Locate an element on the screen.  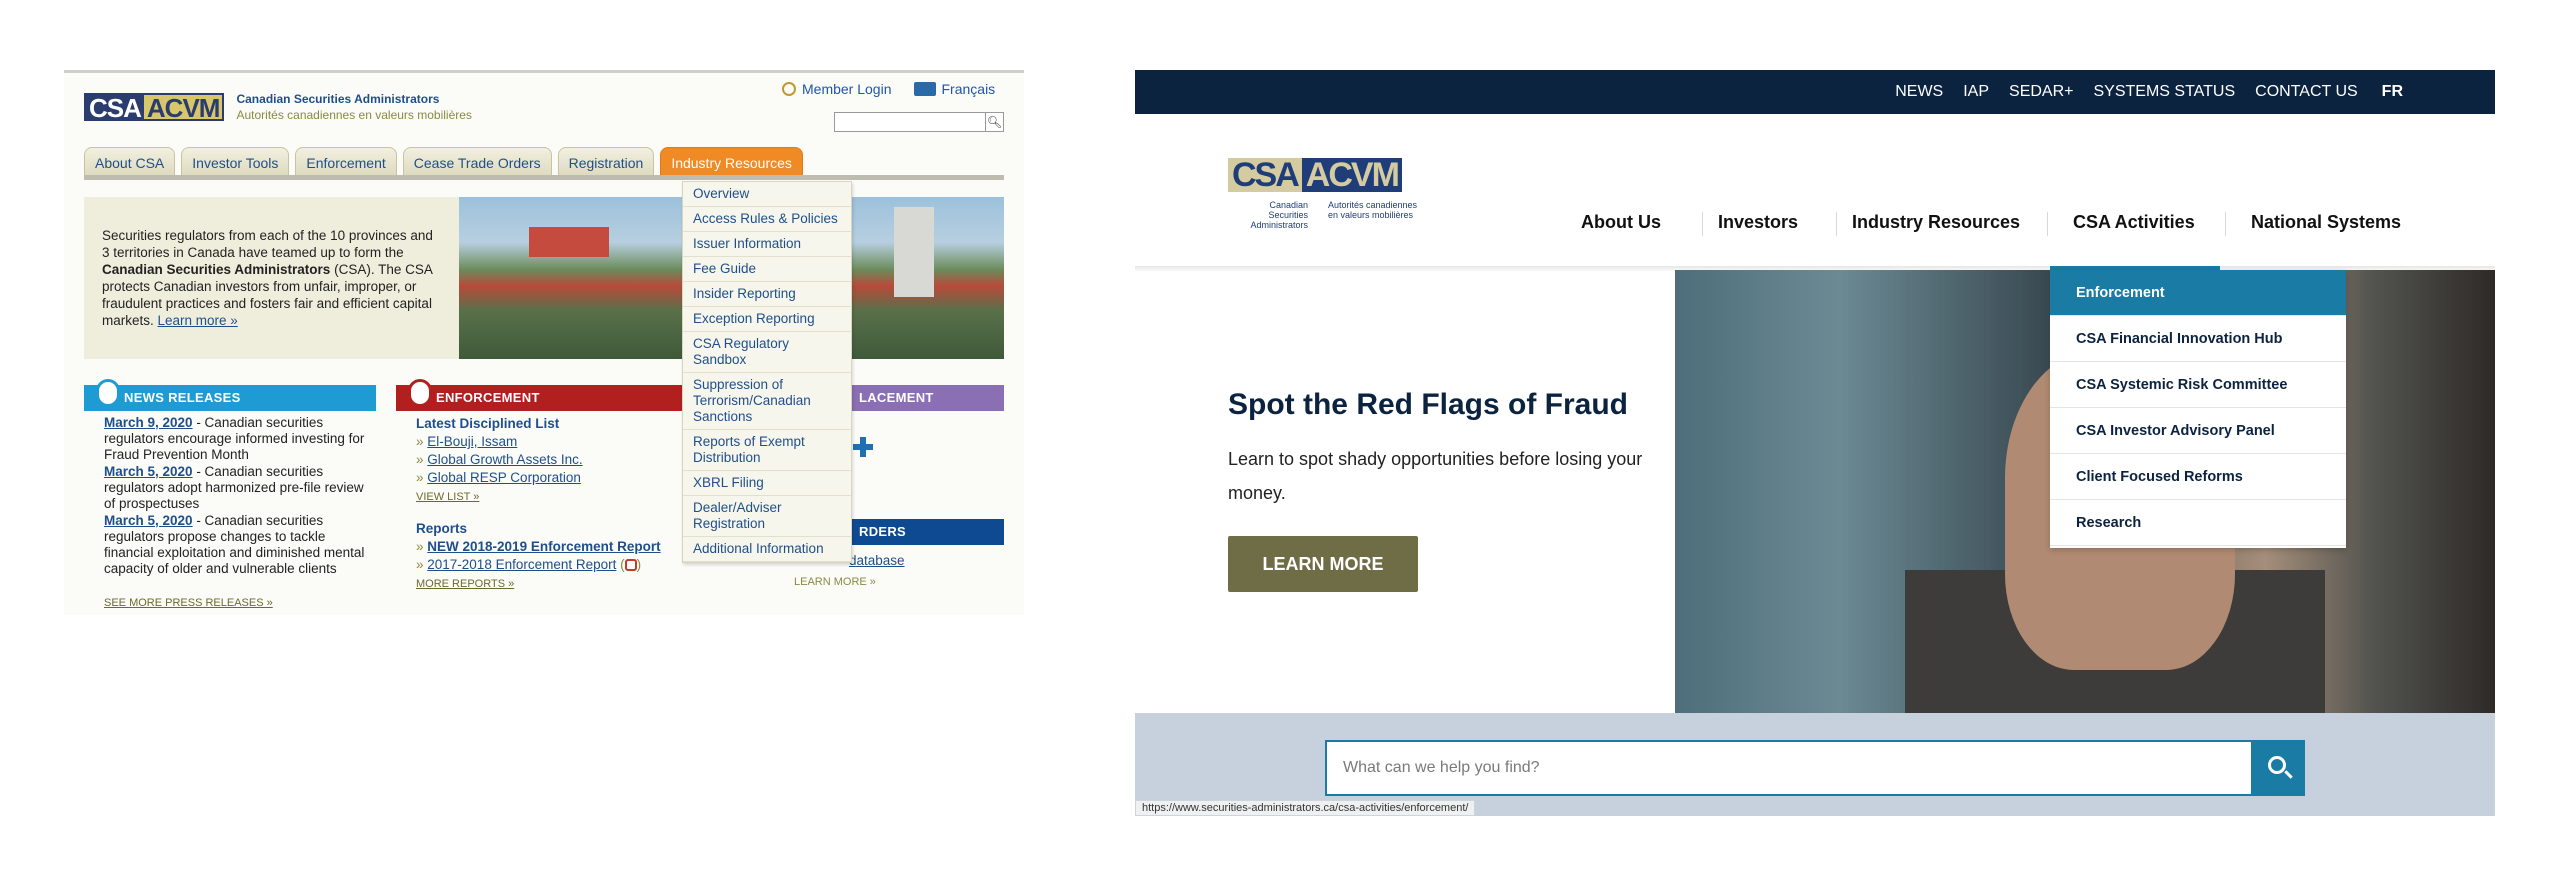
dropdown-item-exempt-distribution: Reports of Exempt Distribution is located at coordinates (767, 450).